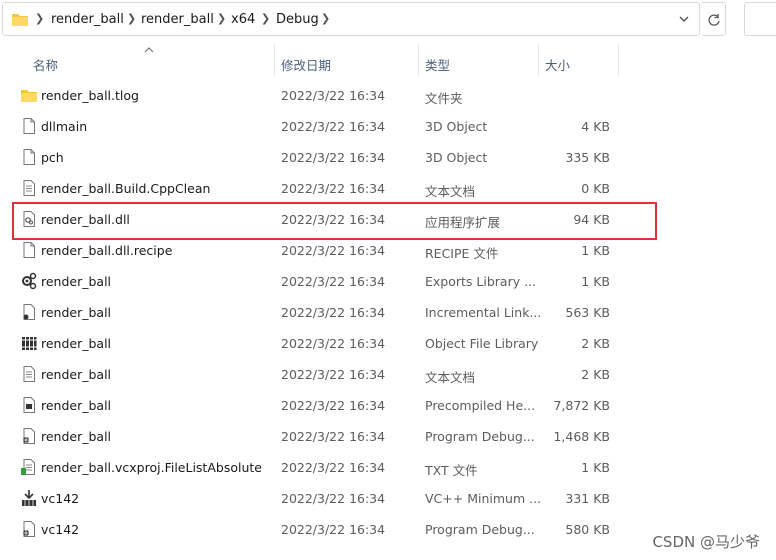 The width and height of the screenshot is (776, 560). I want to click on file-row: pch 2022/3/22 16:34 3D Object 335 KB, so click(388, 157).